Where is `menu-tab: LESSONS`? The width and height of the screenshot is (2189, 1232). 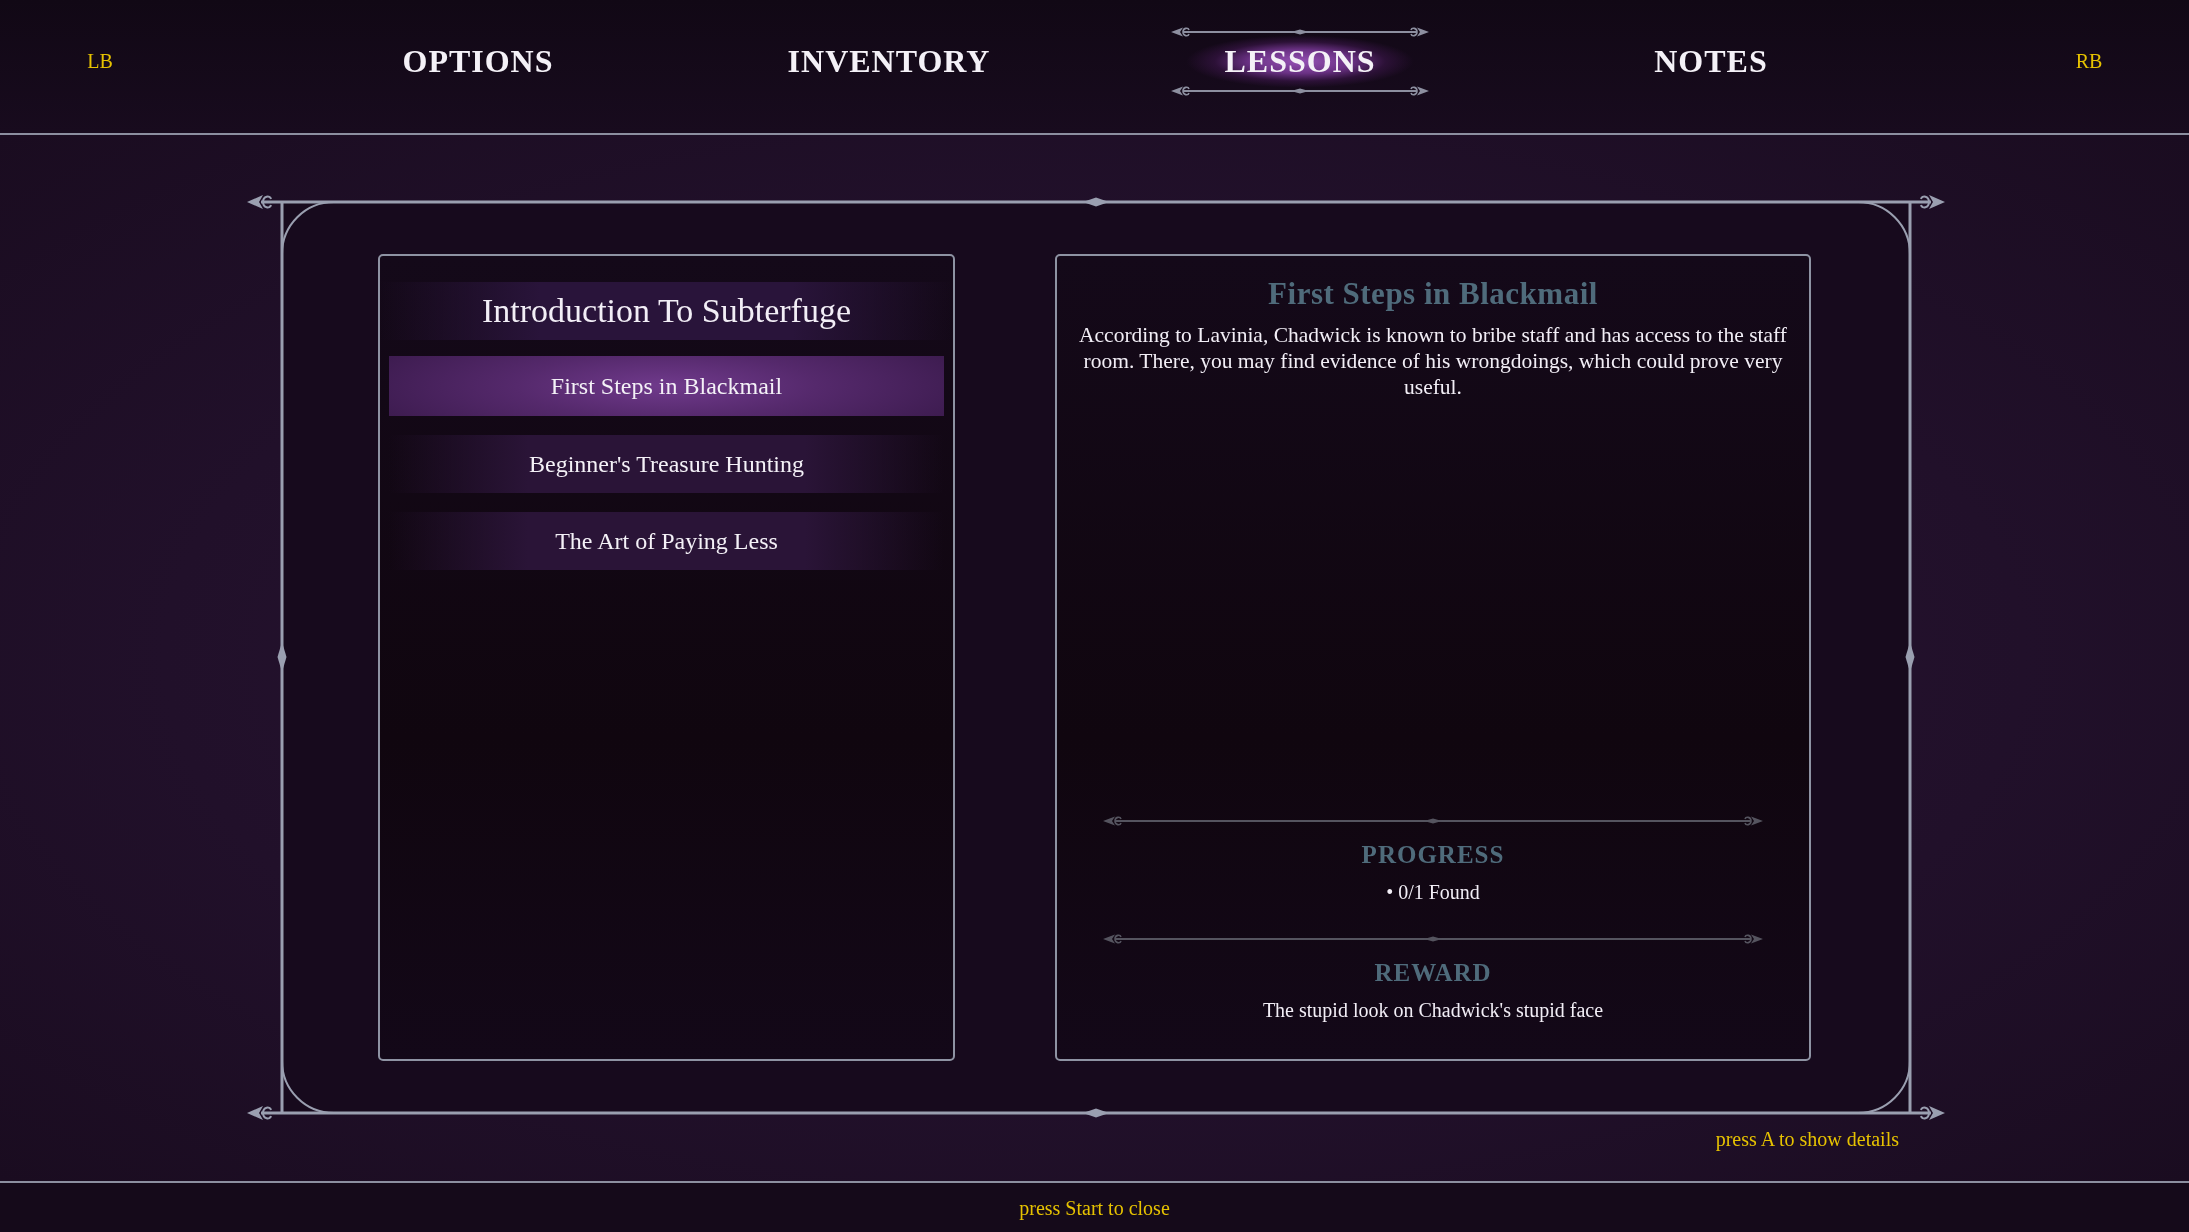
menu-tab: LESSONS is located at coordinates (1300, 61).